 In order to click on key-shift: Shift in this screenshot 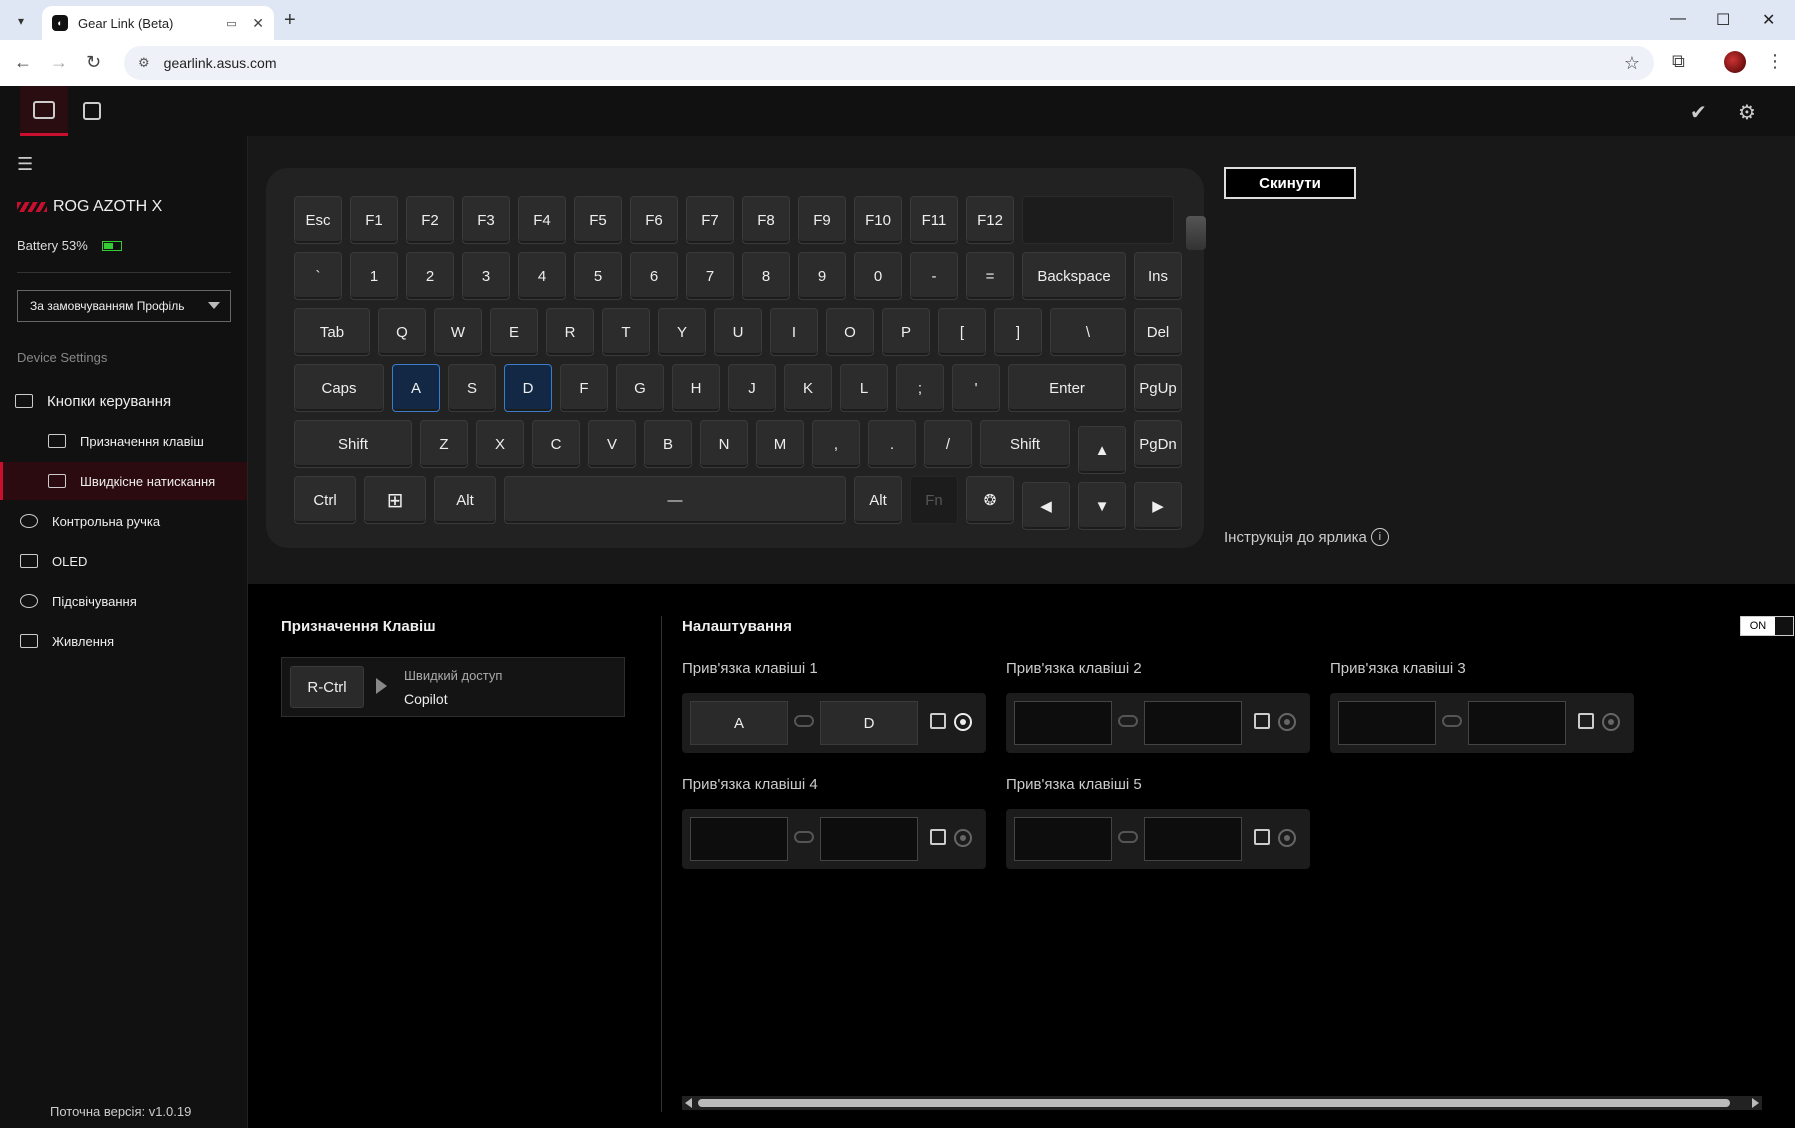, I will do `click(353, 444)`.